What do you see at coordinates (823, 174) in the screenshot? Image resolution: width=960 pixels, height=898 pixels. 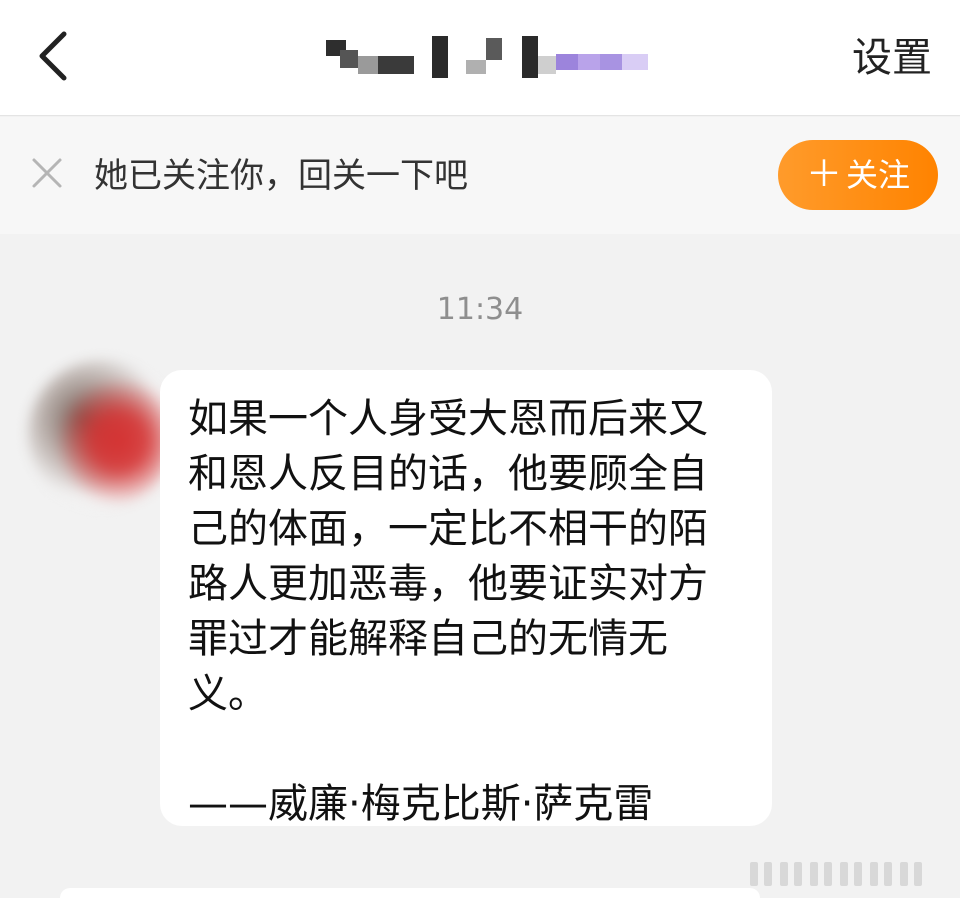 I see `plus-icon: ＋` at bounding box center [823, 174].